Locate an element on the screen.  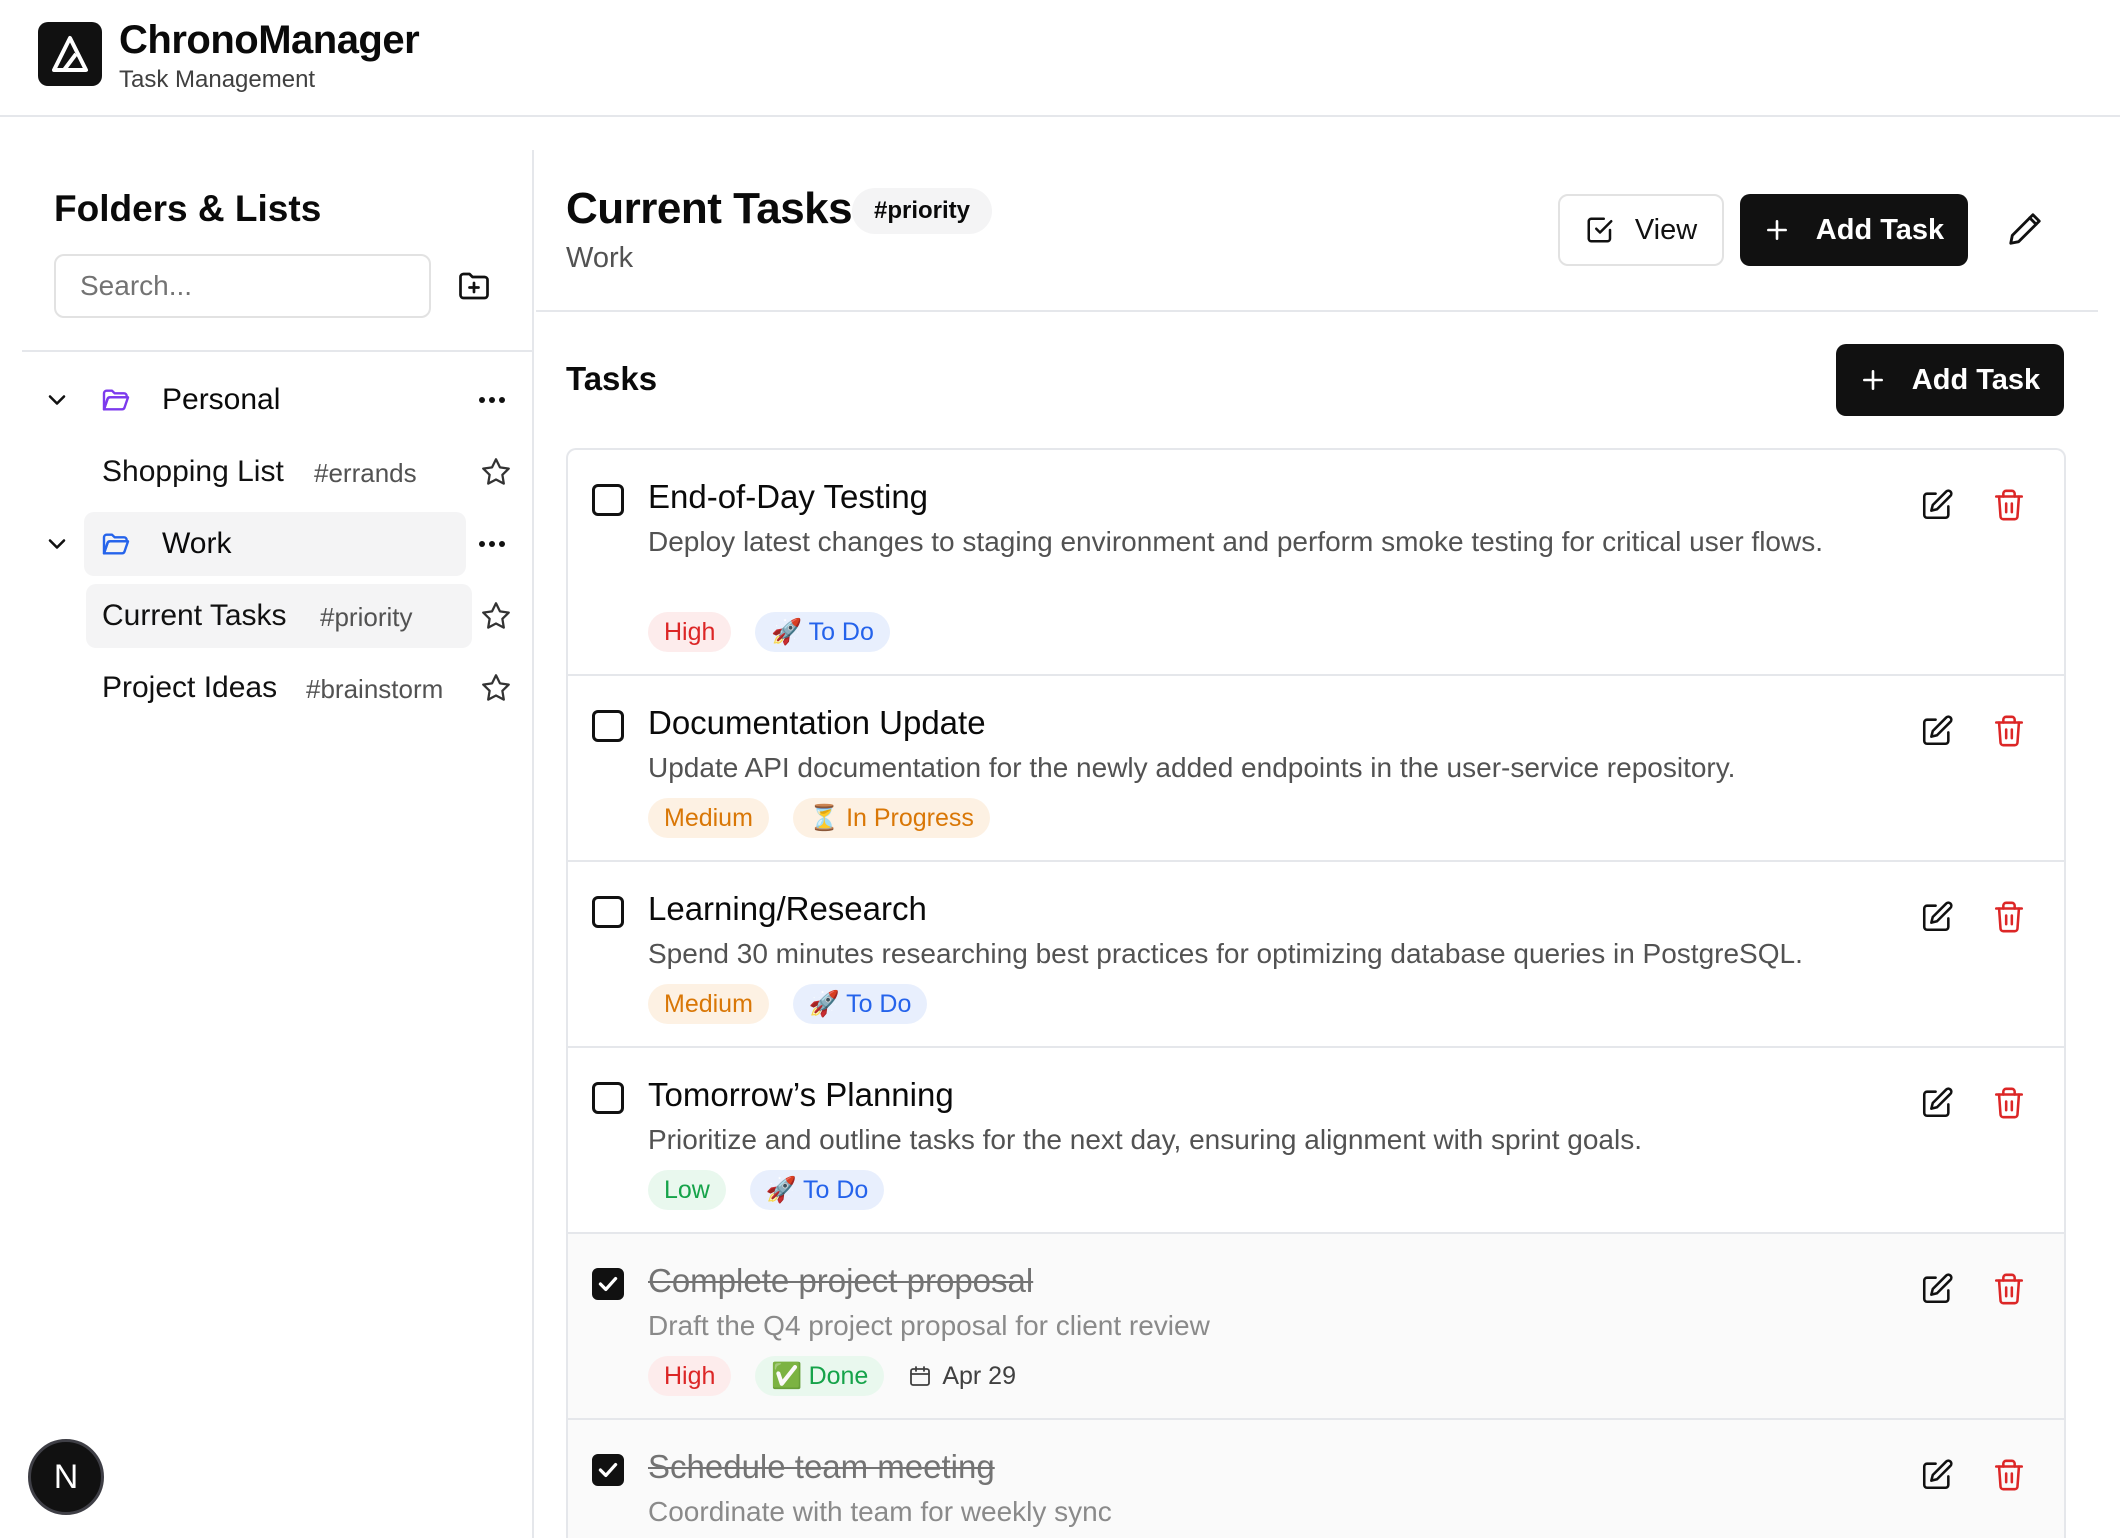
task-title: End-of-Day Testing is located at coordinates (788, 496).